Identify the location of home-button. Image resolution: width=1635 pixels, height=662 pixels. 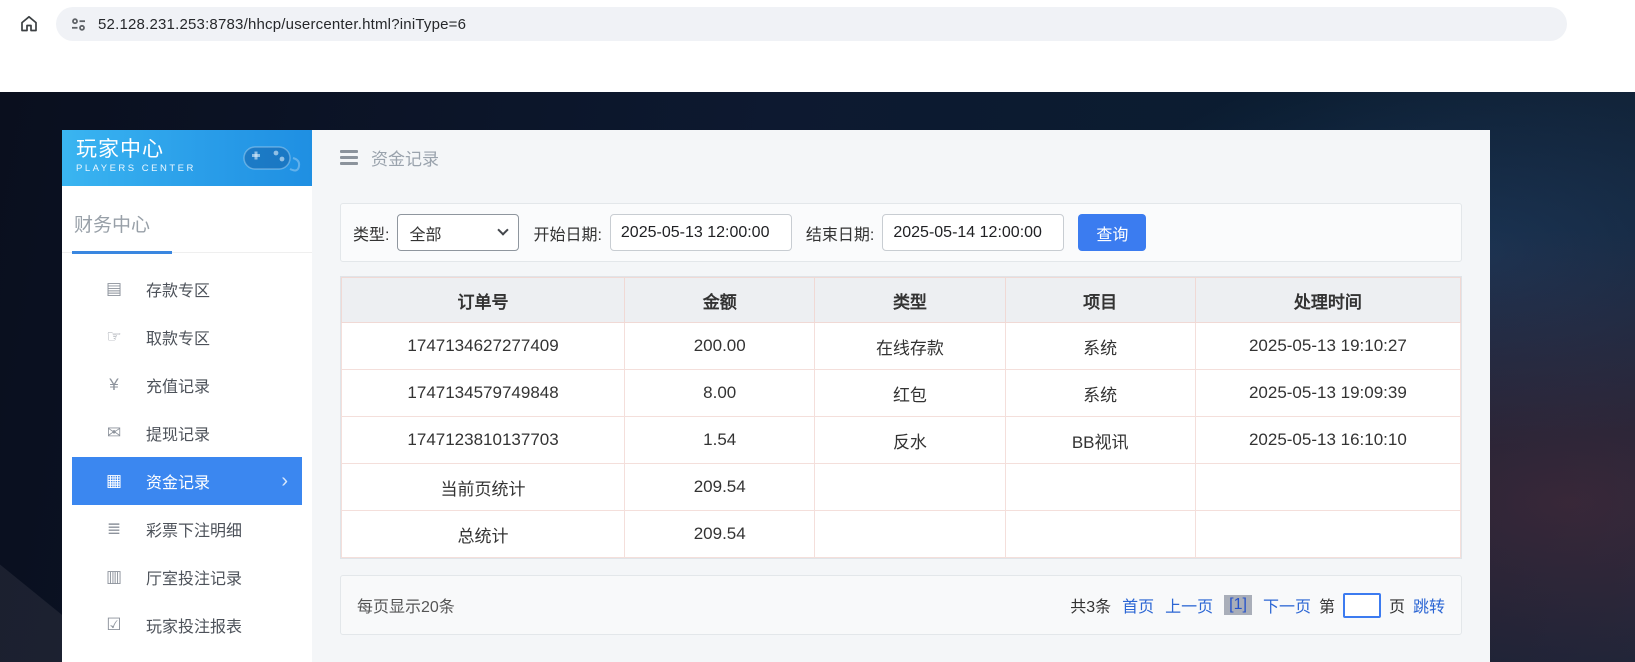
(29, 24).